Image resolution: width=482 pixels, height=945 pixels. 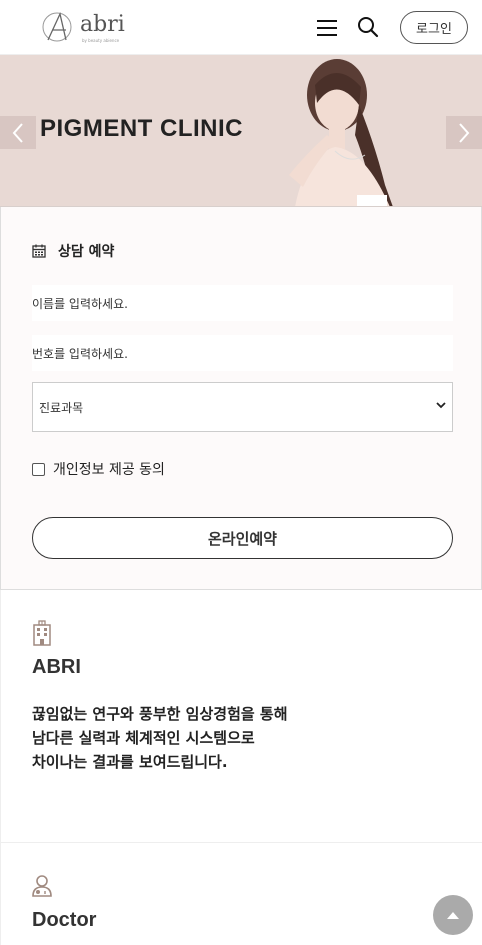 I want to click on prev-slide-button, so click(x=18, y=132).